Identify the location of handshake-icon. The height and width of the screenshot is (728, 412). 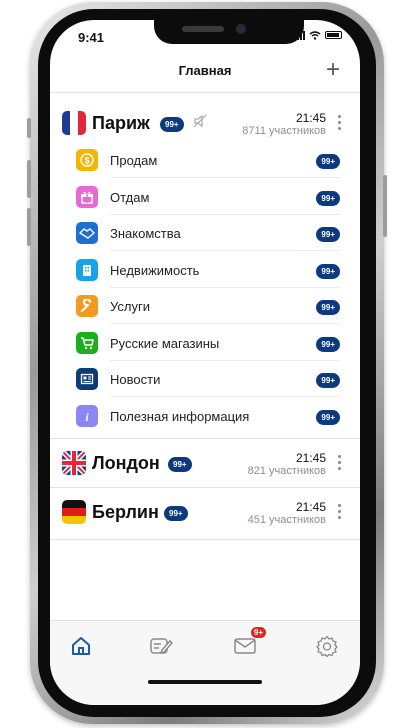
(87, 233).